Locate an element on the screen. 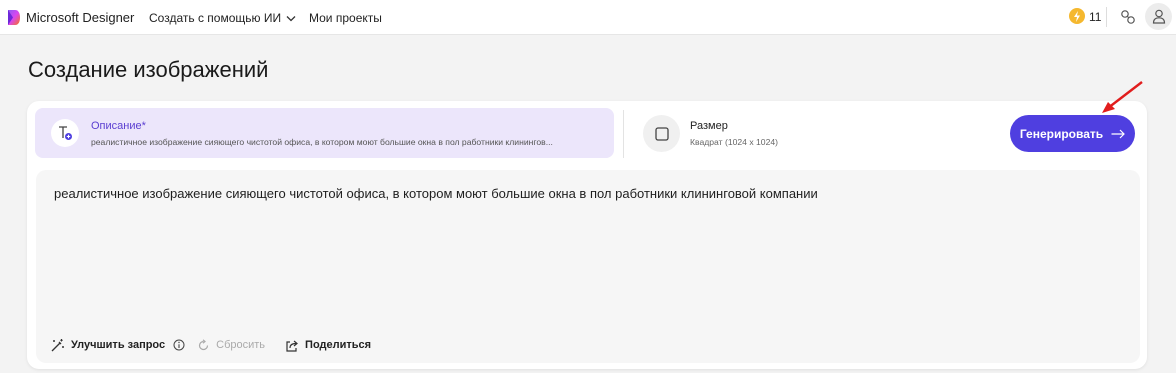 The image size is (1176, 373). credits-count: 11 is located at coordinates (1095, 17).